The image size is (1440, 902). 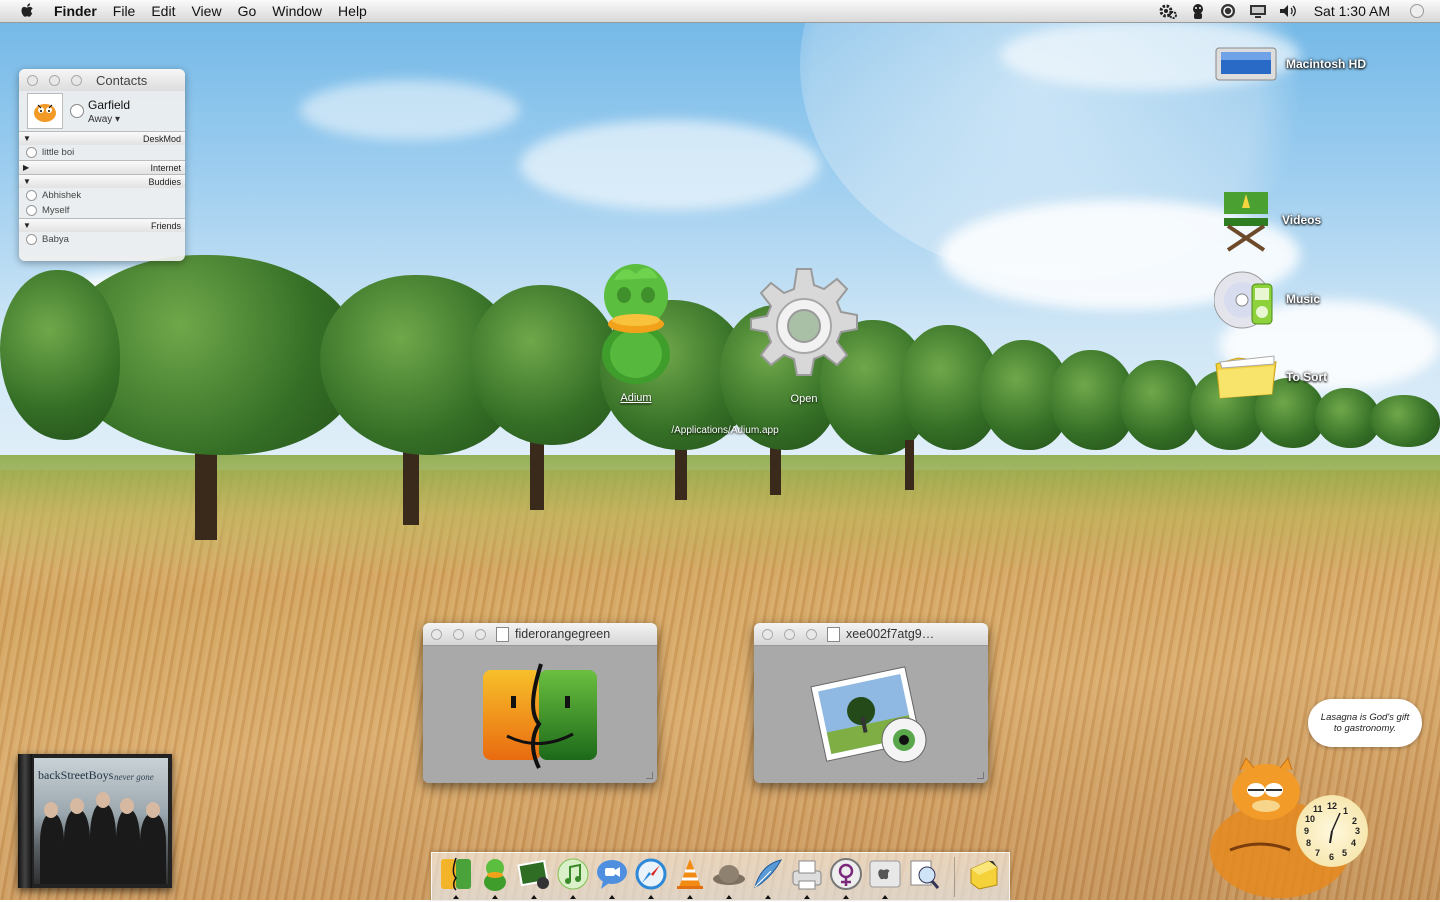 What do you see at coordinates (611, 874) in the screenshot?
I see `ichat-icon` at bounding box center [611, 874].